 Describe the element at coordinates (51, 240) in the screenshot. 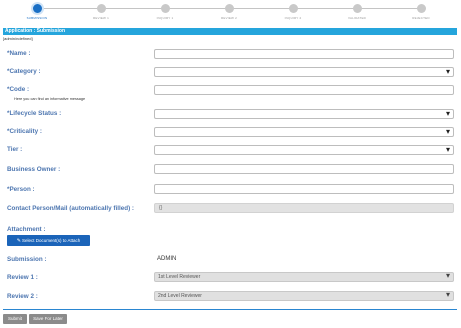

I see `attach-button-label: Select Document(s) to Attach` at that location.